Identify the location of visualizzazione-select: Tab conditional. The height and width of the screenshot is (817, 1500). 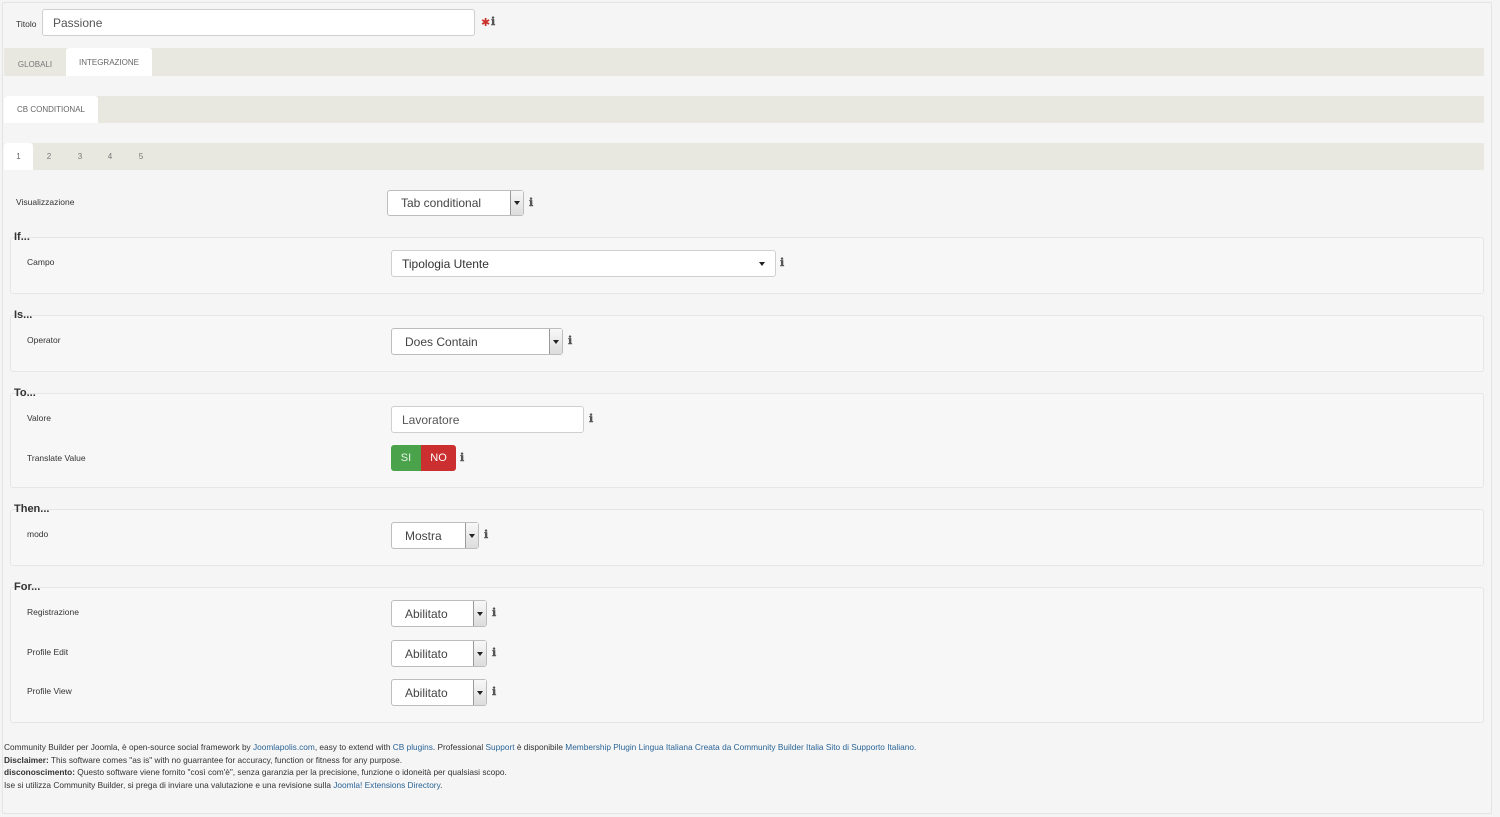
(455, 203).